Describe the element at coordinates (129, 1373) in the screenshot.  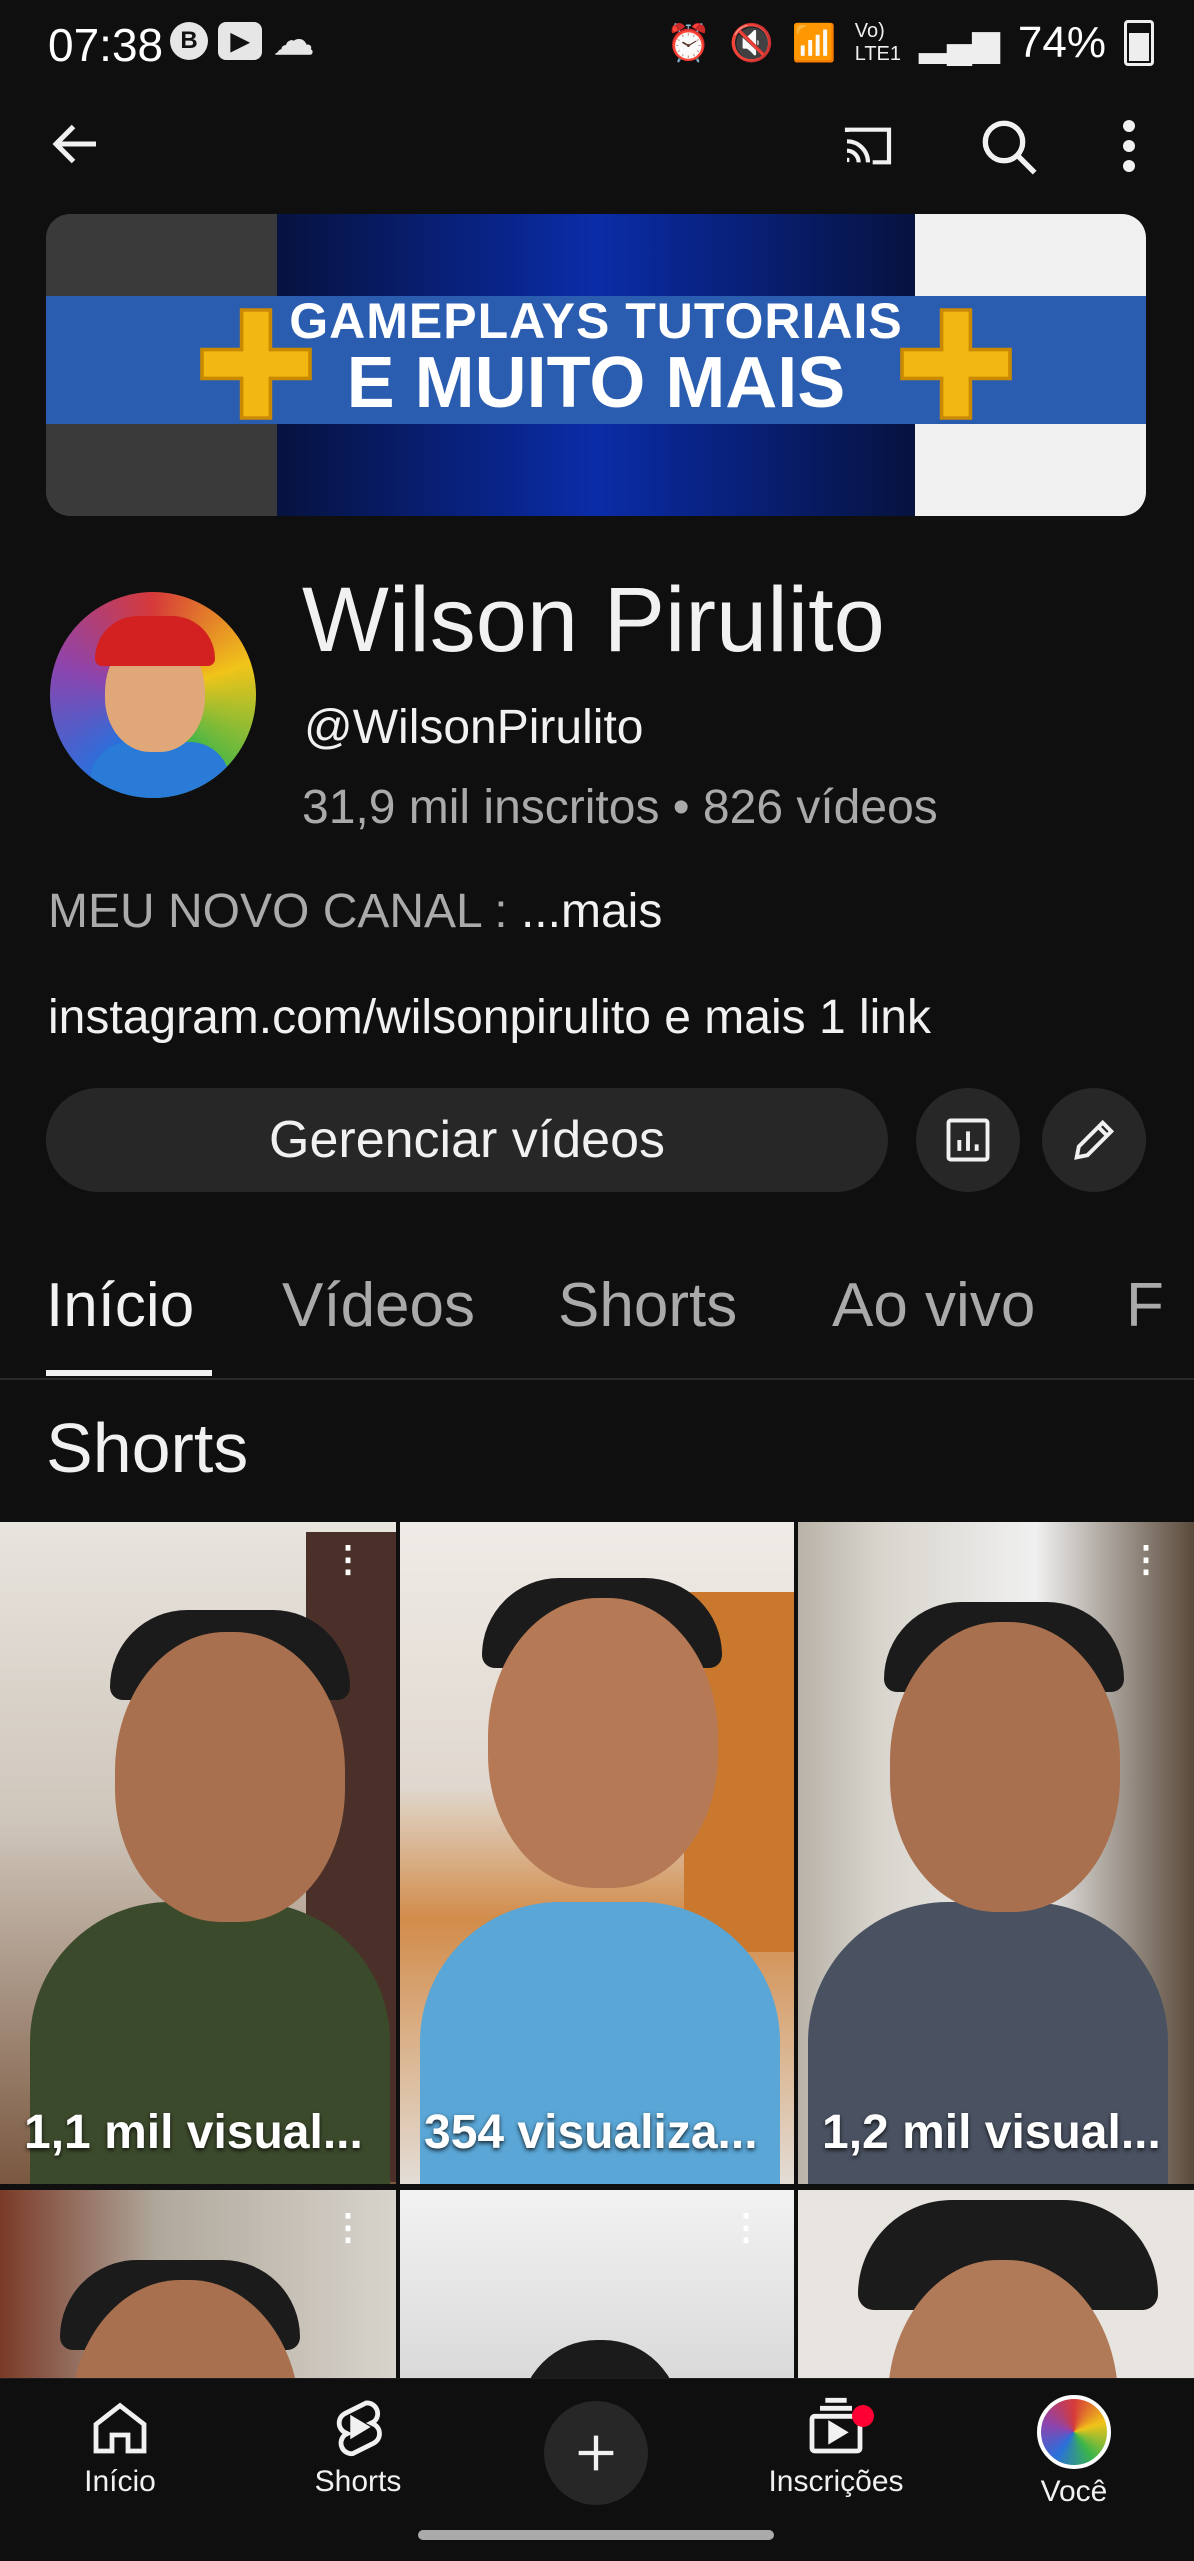
I see `active-tab-indicator` at that location.